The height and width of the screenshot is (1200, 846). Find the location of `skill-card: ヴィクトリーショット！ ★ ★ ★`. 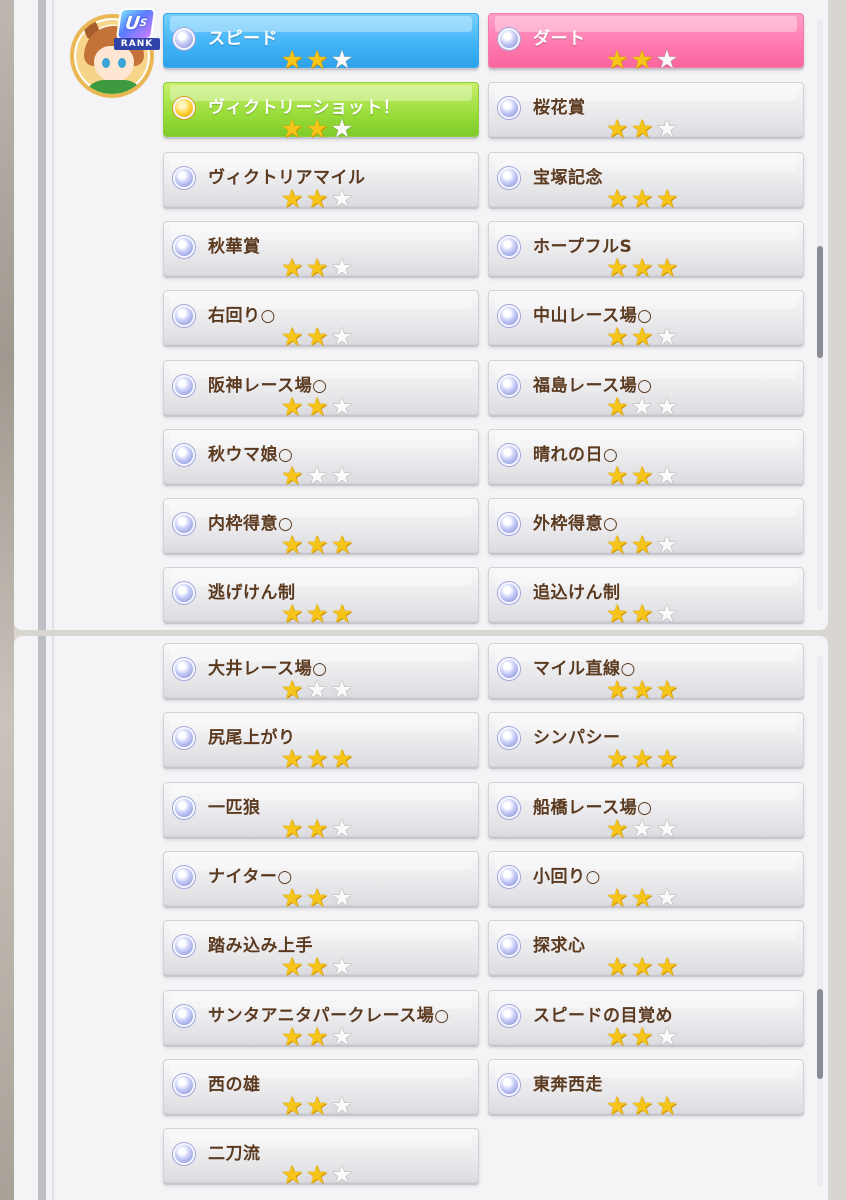

skill-card: ヴィクトリーショット！ ★ ★ ★ is located at coordinates (321, 111).